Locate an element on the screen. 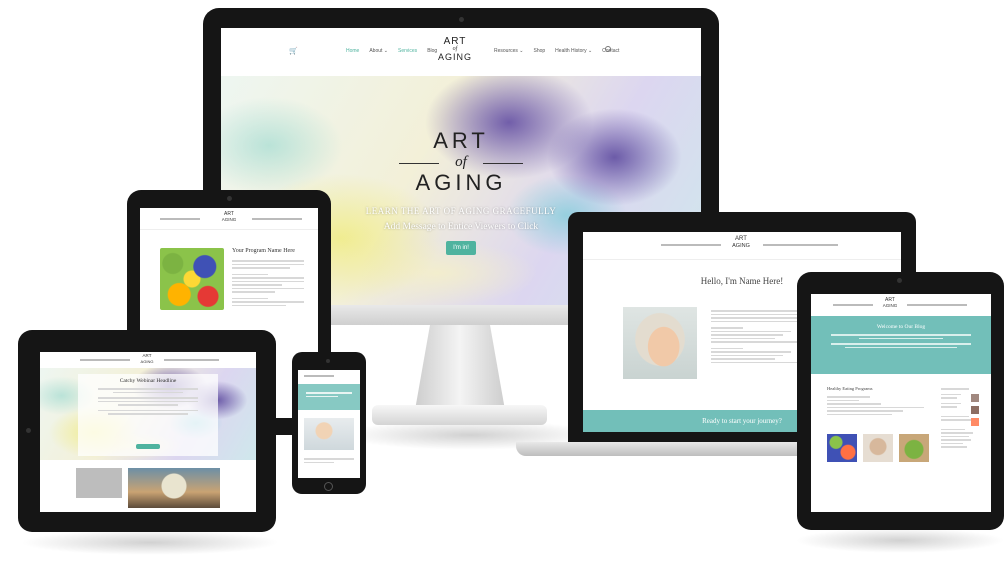 The image size is (1005, 562). phone-home-button is located at coordinates (328, 486).